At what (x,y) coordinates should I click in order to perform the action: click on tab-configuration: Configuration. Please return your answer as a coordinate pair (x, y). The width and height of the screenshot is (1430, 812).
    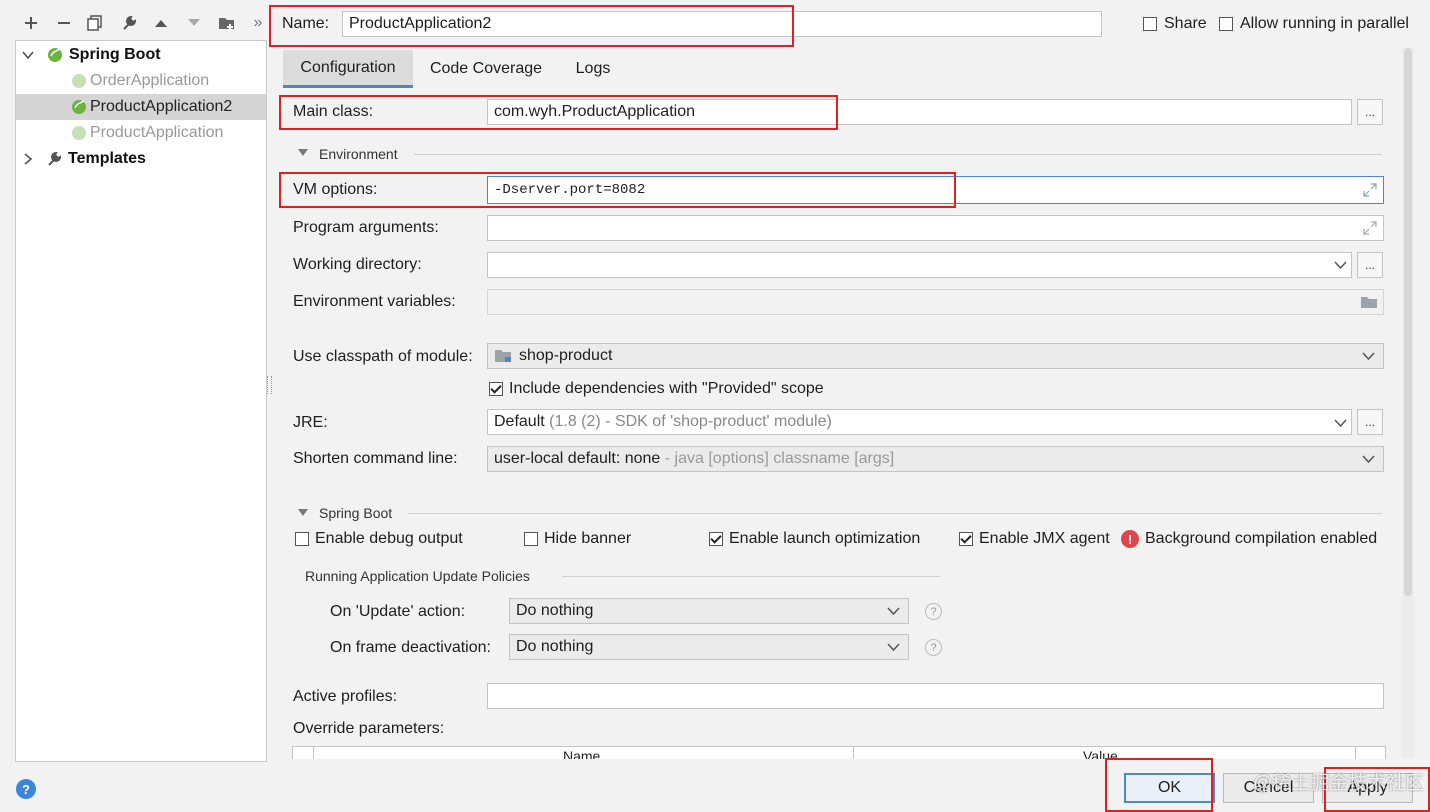
    Looking at the image, I should click on (348, 69).